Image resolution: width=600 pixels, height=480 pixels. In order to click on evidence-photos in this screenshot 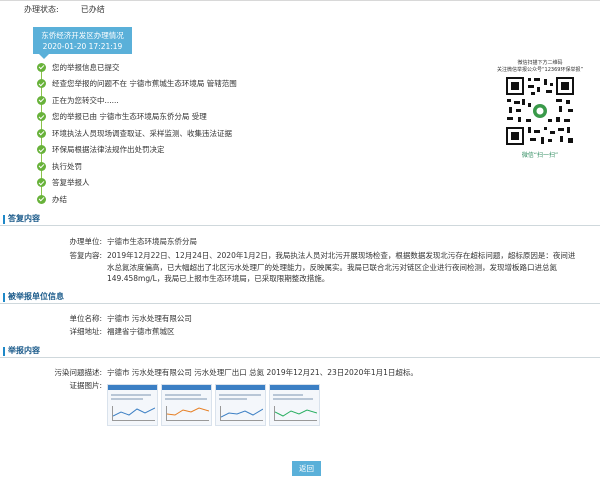, I will do `click(215, 405)`.